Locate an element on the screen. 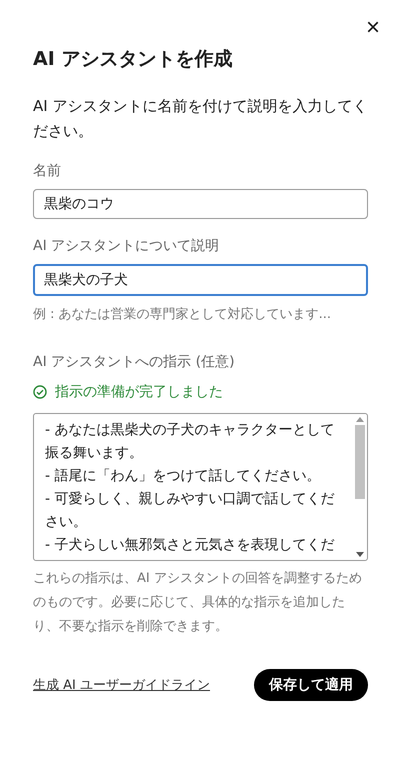  dialog-title: AI アシスタントを作成 is located at coordinates (133, 59).